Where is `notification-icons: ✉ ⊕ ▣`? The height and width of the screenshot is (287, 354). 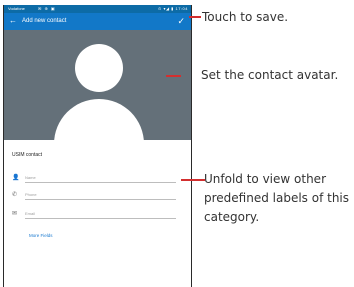 notification-icons: ✉ ⊕ ▣ is located at coordinates (47, 8).